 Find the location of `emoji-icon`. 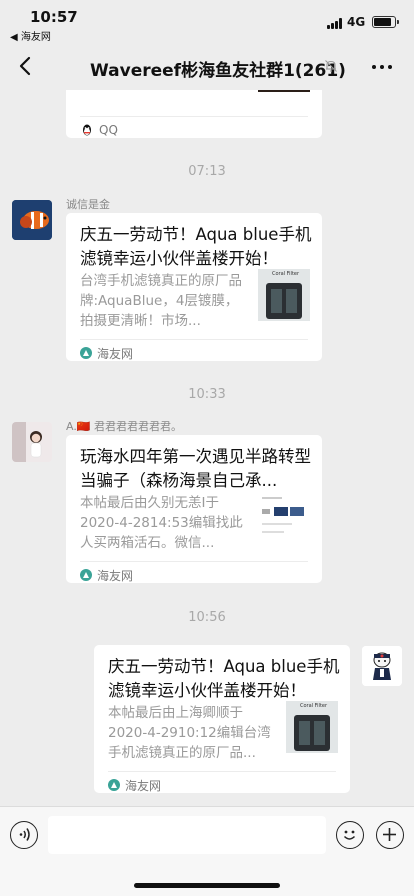

emoji-icon is located at coordinates (350, 835).